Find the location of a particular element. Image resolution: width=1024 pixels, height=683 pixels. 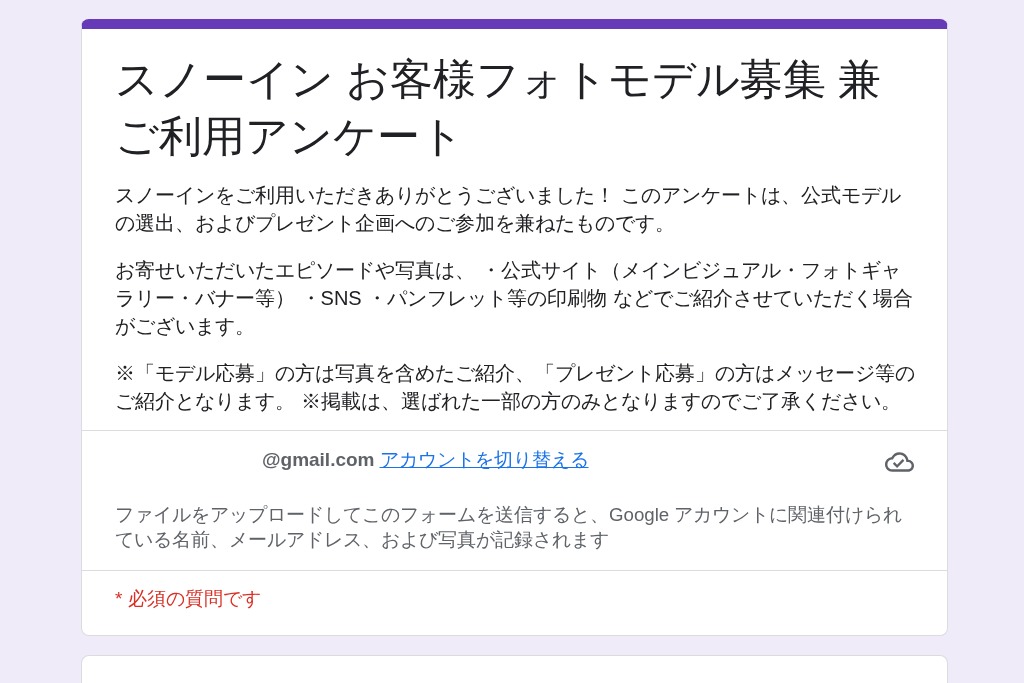

form-description: お寄せいただいたエピソードや写真は、 ・公式サイト（メインビジュアル・フォトギャラリー・バナー等） ・SNS ・パンフレット等の印刷物 などでご紹介させていただく場合がございます。 is located at coordinates (514, 298).